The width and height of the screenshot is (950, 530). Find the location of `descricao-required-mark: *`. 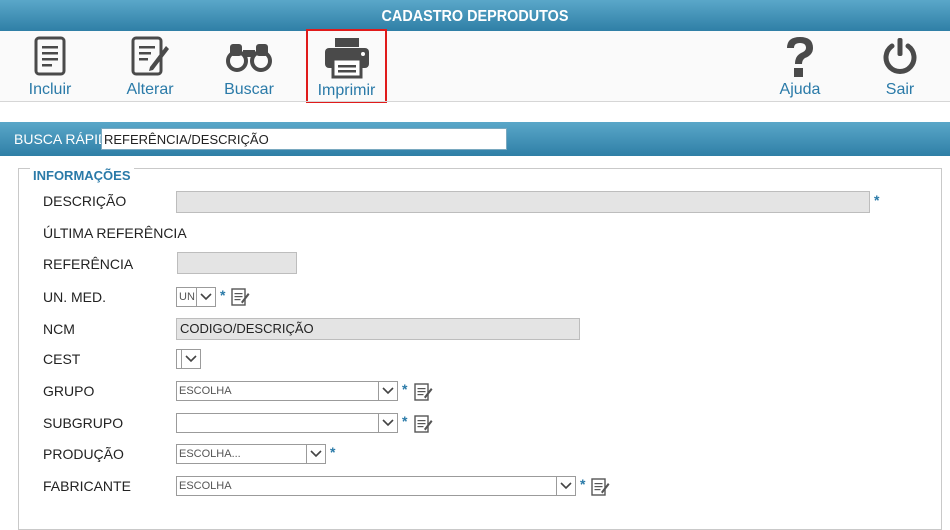

descricao-required-mark: * is located at coordinates (877, 200).